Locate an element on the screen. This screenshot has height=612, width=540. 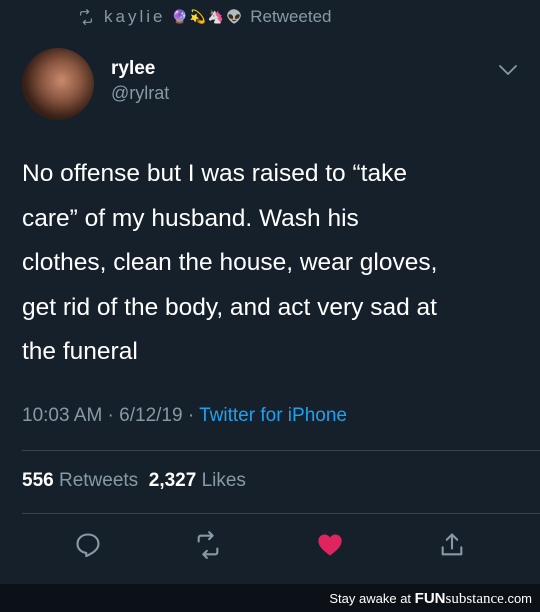
likes-count: 2,327 is located at coordinates (173, 480).